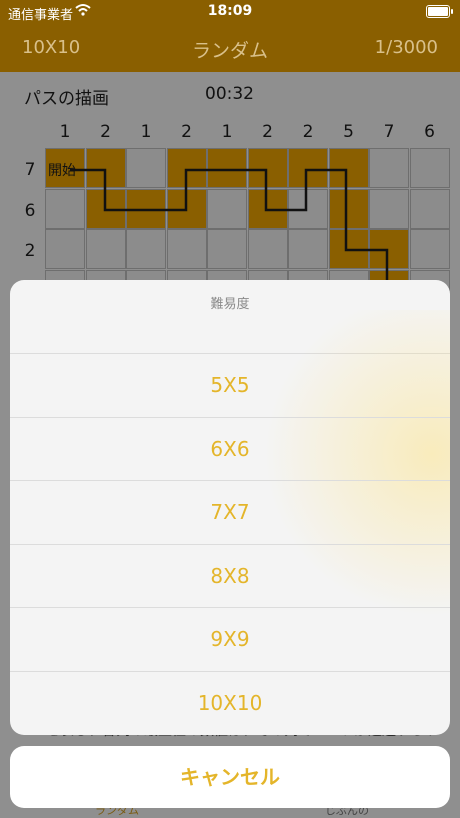  I want to click on option-8x8: 8X8, so click(230, 576).